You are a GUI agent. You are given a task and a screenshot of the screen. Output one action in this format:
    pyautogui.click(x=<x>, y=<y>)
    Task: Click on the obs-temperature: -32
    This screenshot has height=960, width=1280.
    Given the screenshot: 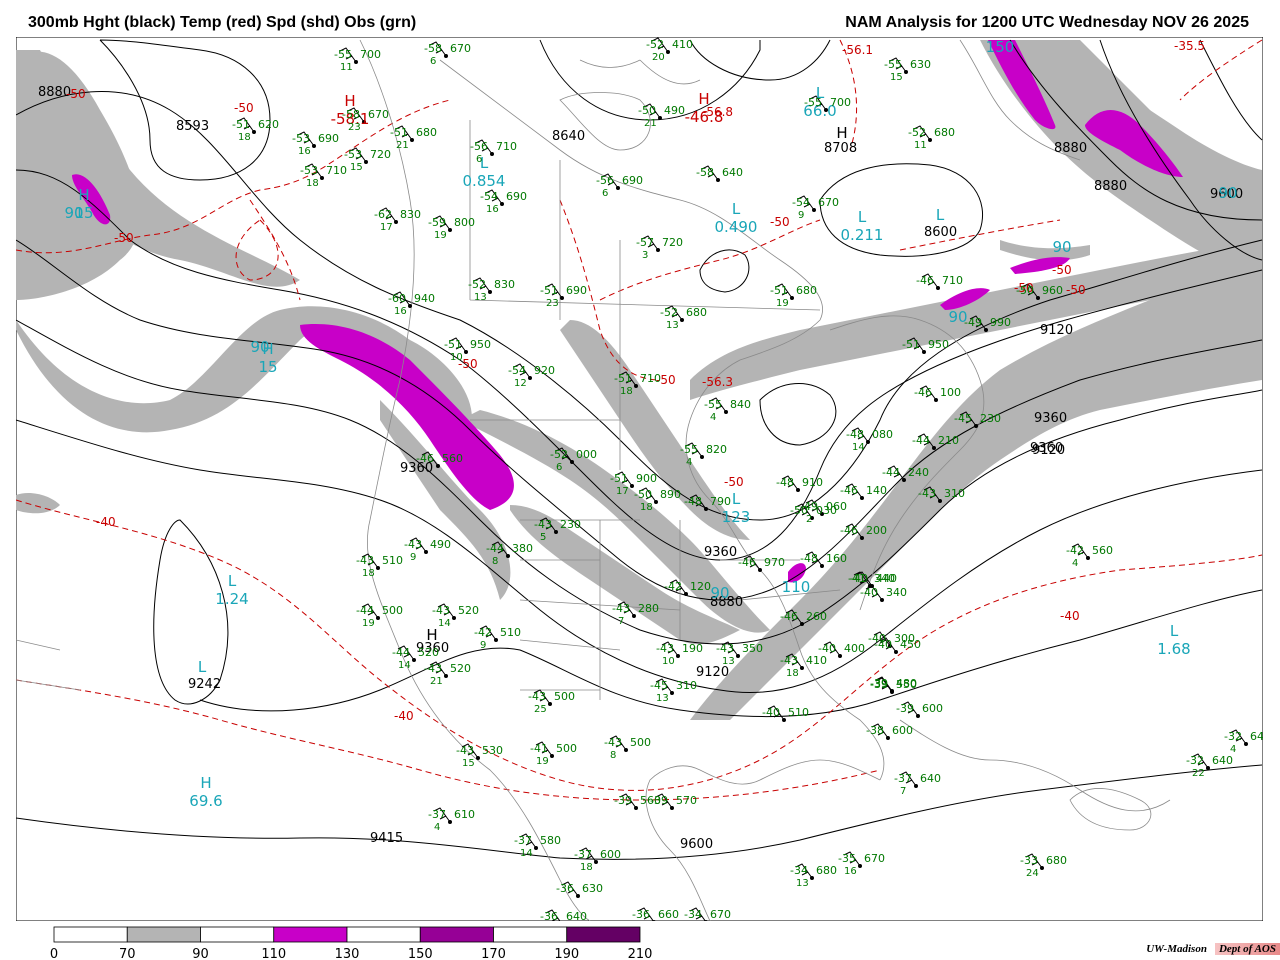 What is the action you would take?
    pyautogui.click(x=1233, y=736)
    